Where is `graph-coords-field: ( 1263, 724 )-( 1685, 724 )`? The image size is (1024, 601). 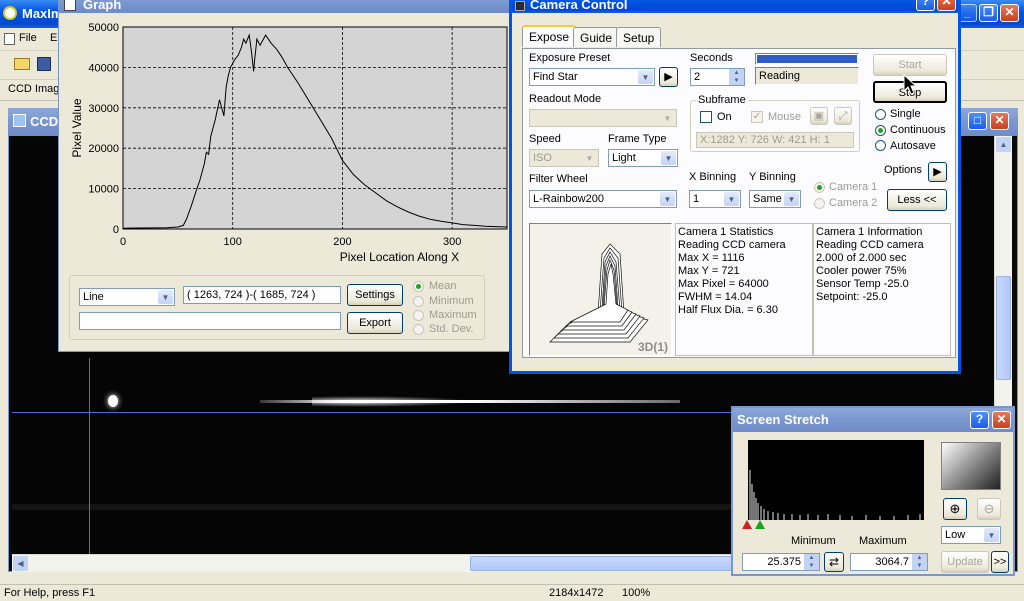
graph-coords-field: ( 1263, 724 )-( 1685, 724 ) is located at coordinates (262, 295).